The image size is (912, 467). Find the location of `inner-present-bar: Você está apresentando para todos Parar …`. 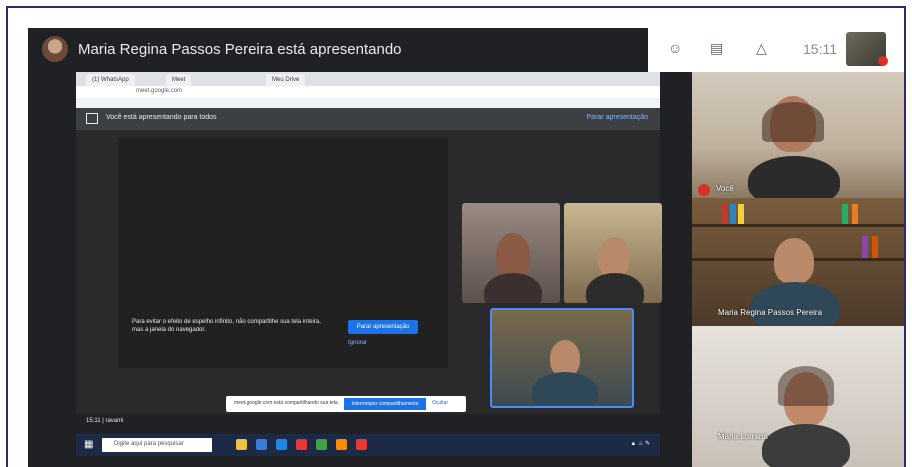

inner-present-bar: Você está apresentando para todos Parar … is located at coordinates (368, 119).